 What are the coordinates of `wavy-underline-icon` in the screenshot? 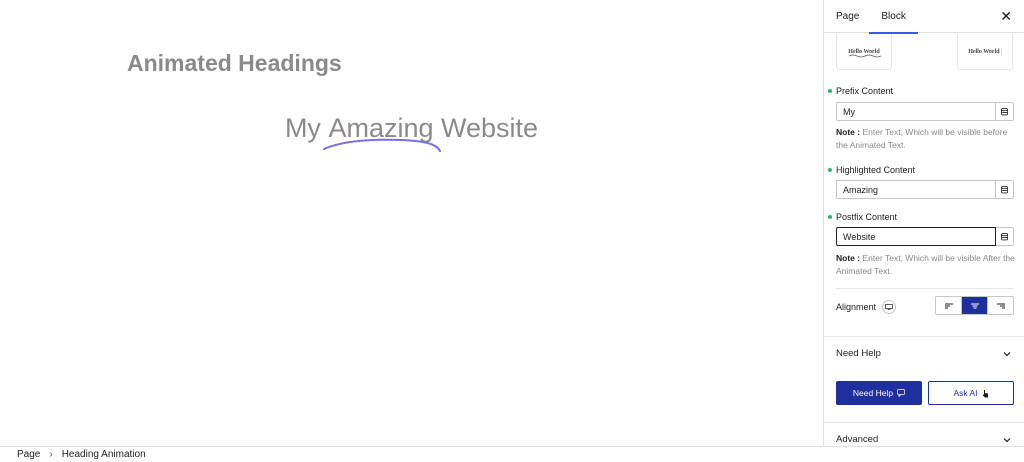 It's located at (865, 56).